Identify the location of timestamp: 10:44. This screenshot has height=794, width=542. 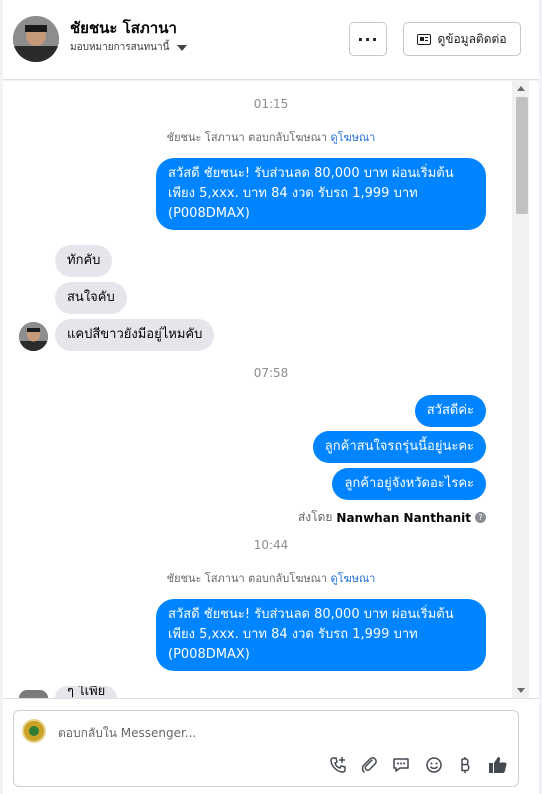
(271, 545).